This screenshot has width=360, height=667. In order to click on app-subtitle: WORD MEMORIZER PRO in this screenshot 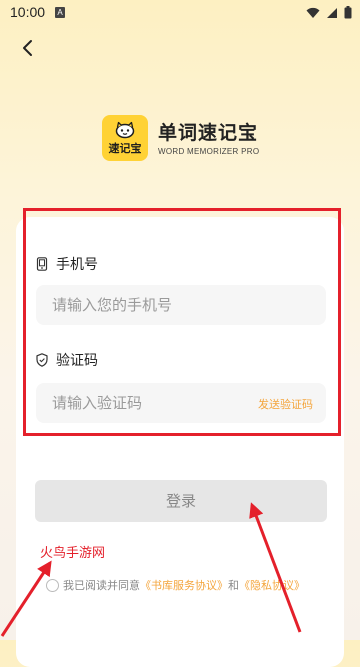, I will do `click(209, 151)`.